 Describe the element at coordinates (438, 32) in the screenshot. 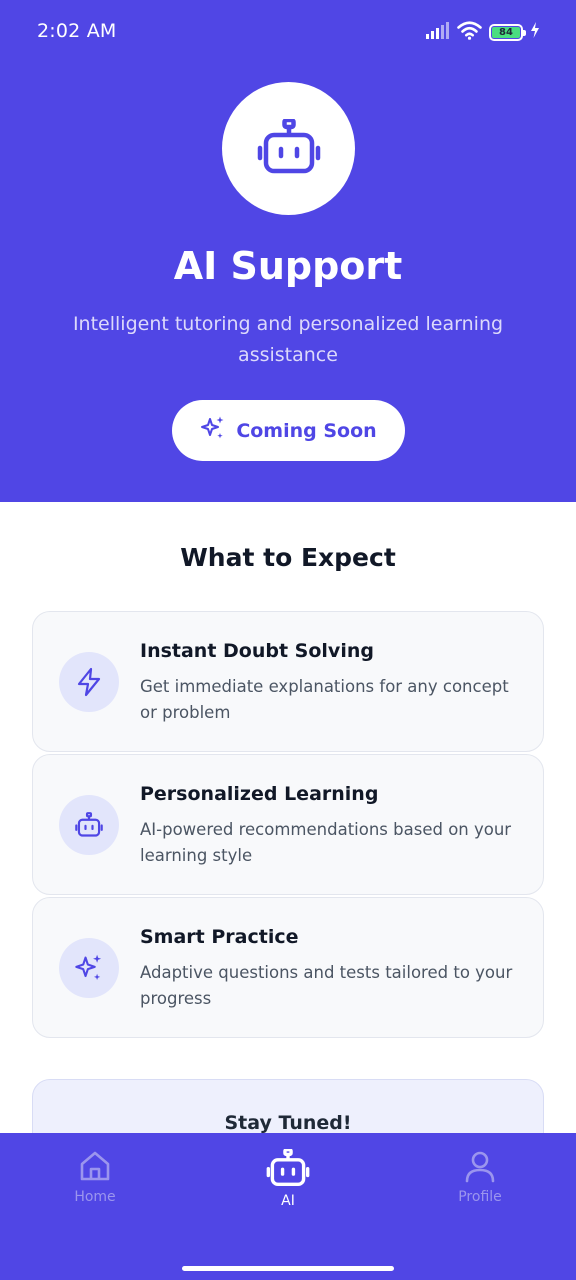

I see `signal-icon` at that location.